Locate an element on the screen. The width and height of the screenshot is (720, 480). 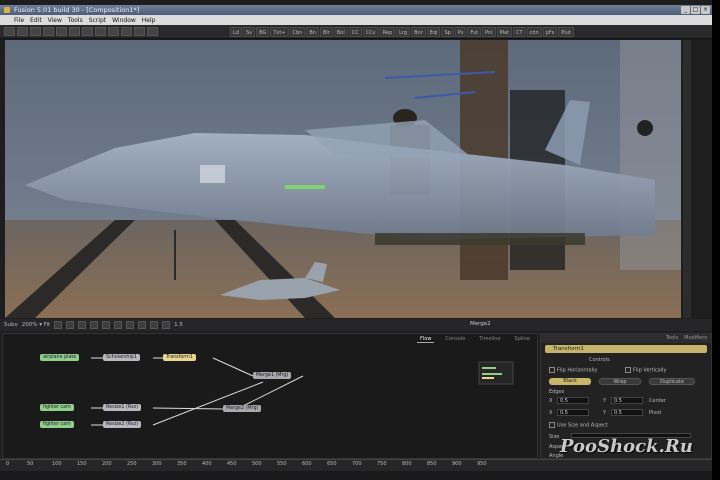
flip-horizontally-checkbox: Flip Horizontally is located at coordinates (573, 370).